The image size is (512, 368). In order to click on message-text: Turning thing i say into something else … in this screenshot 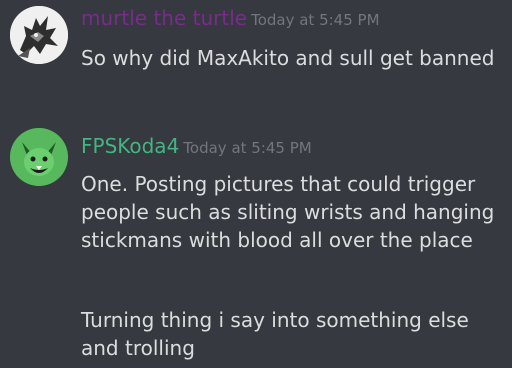, I will do `click(275, 334)`.